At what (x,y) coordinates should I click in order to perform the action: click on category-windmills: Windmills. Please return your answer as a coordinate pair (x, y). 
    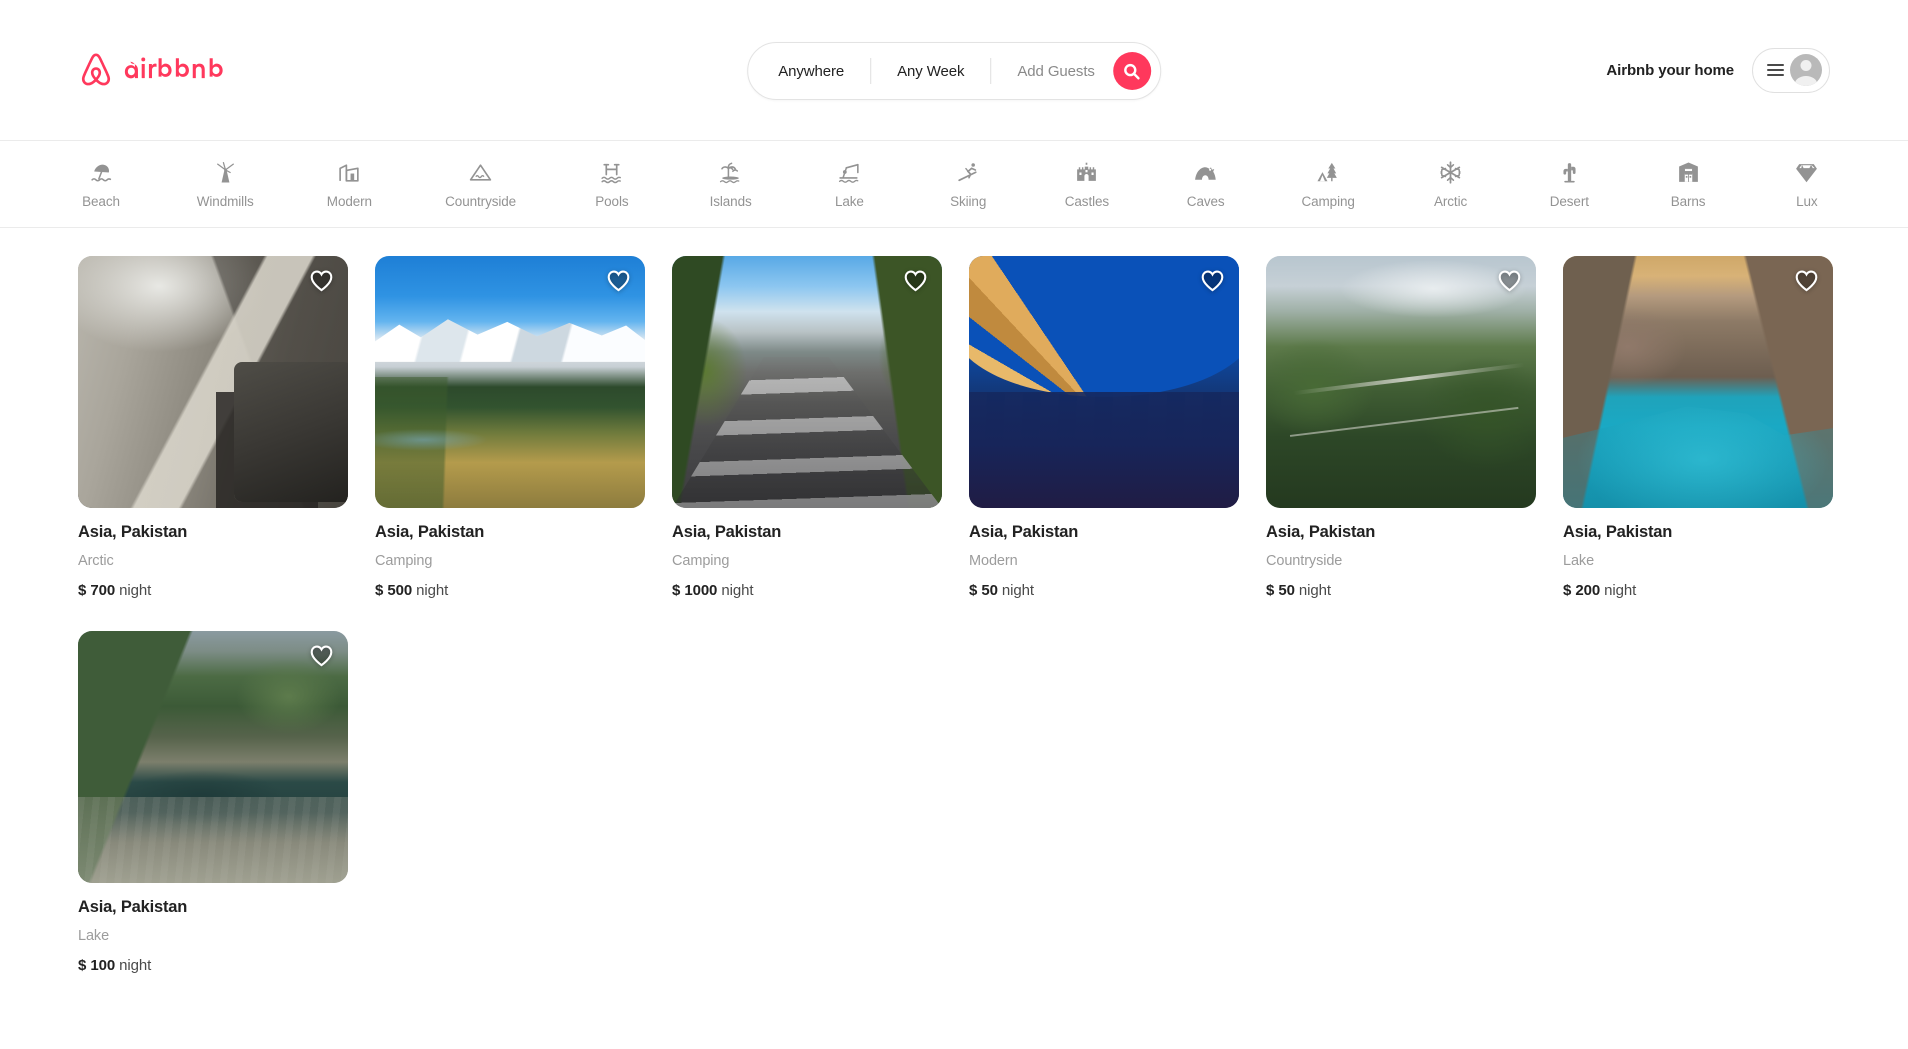
    Looking at the image, I should click on (225, 184).